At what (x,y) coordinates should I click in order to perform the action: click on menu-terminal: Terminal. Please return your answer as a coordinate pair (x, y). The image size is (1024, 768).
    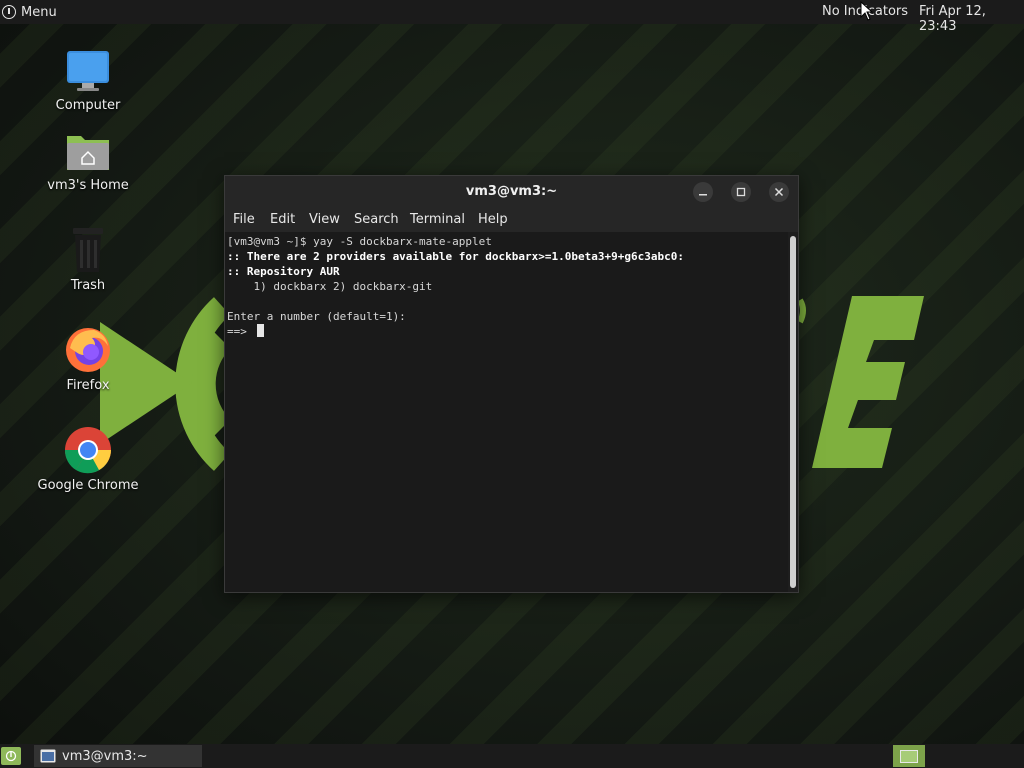
    Looking at the image, I should click on (437, 219).